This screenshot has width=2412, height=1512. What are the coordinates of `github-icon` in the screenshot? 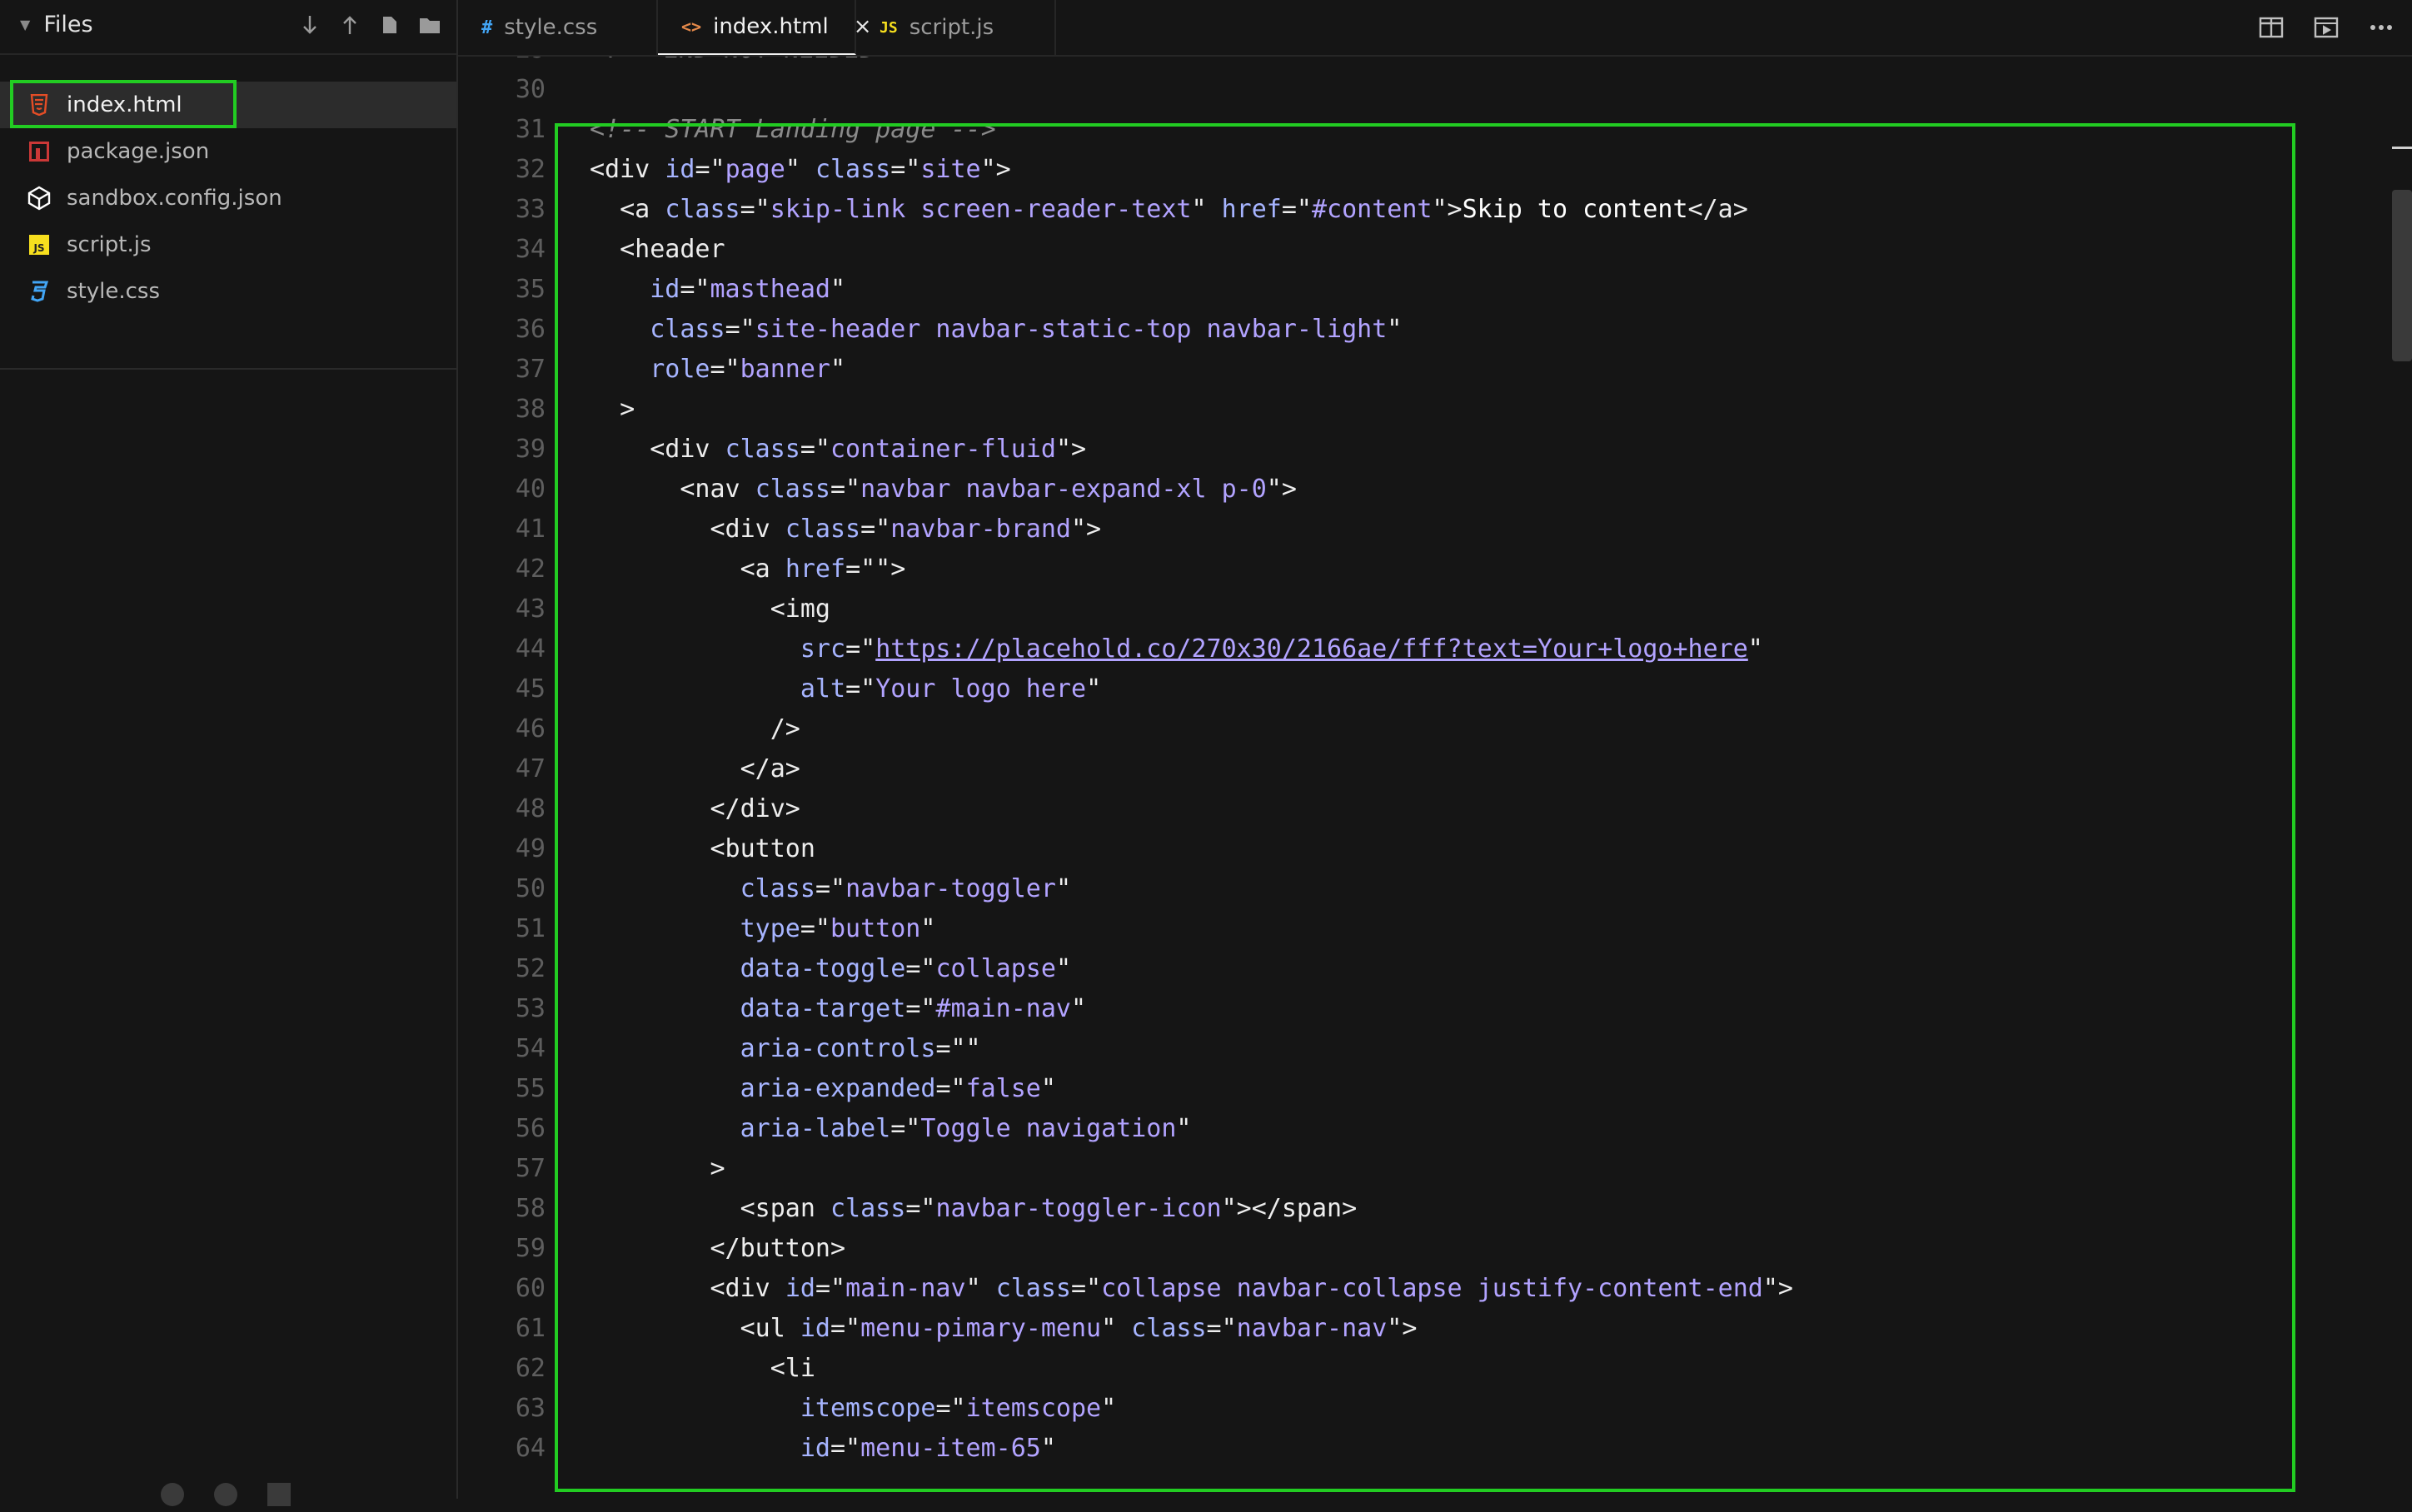 It's located at (226, 1494).